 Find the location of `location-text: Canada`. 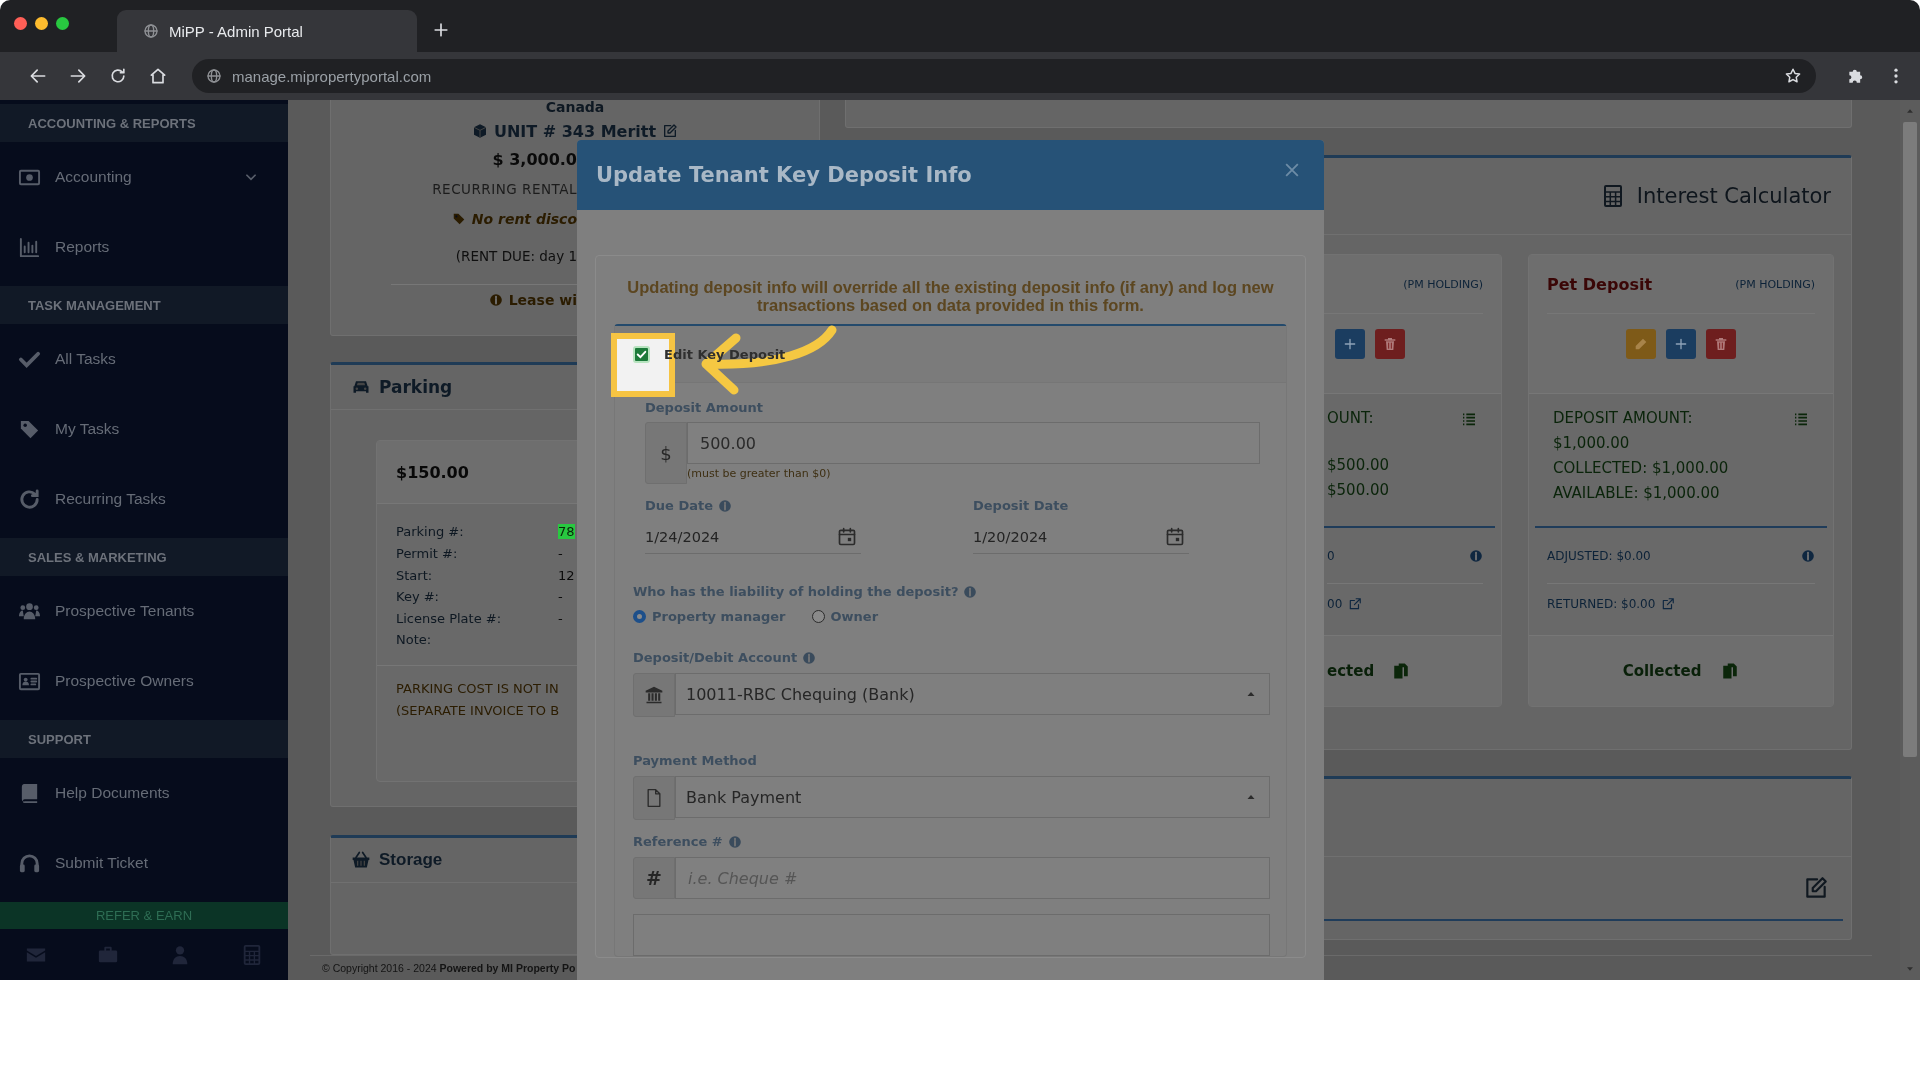

location-text: Canada is located at coordinates (575, 107).